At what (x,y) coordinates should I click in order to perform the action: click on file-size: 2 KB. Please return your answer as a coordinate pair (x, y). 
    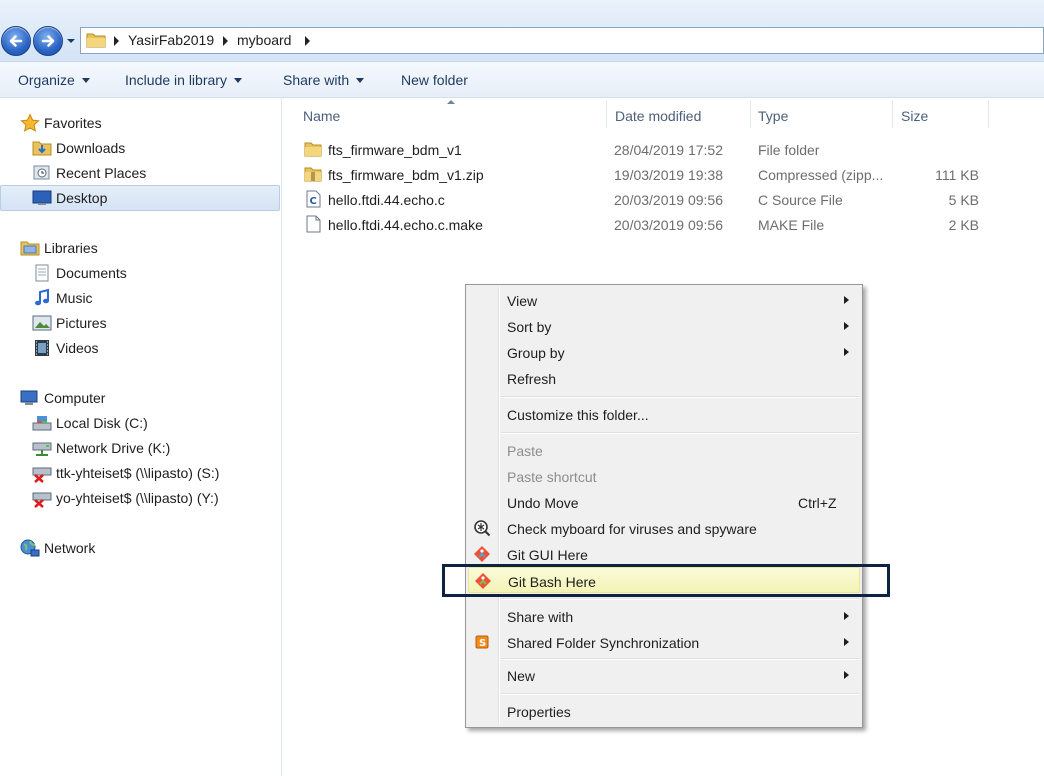
    Looking at the image, I should click on (963, 225).